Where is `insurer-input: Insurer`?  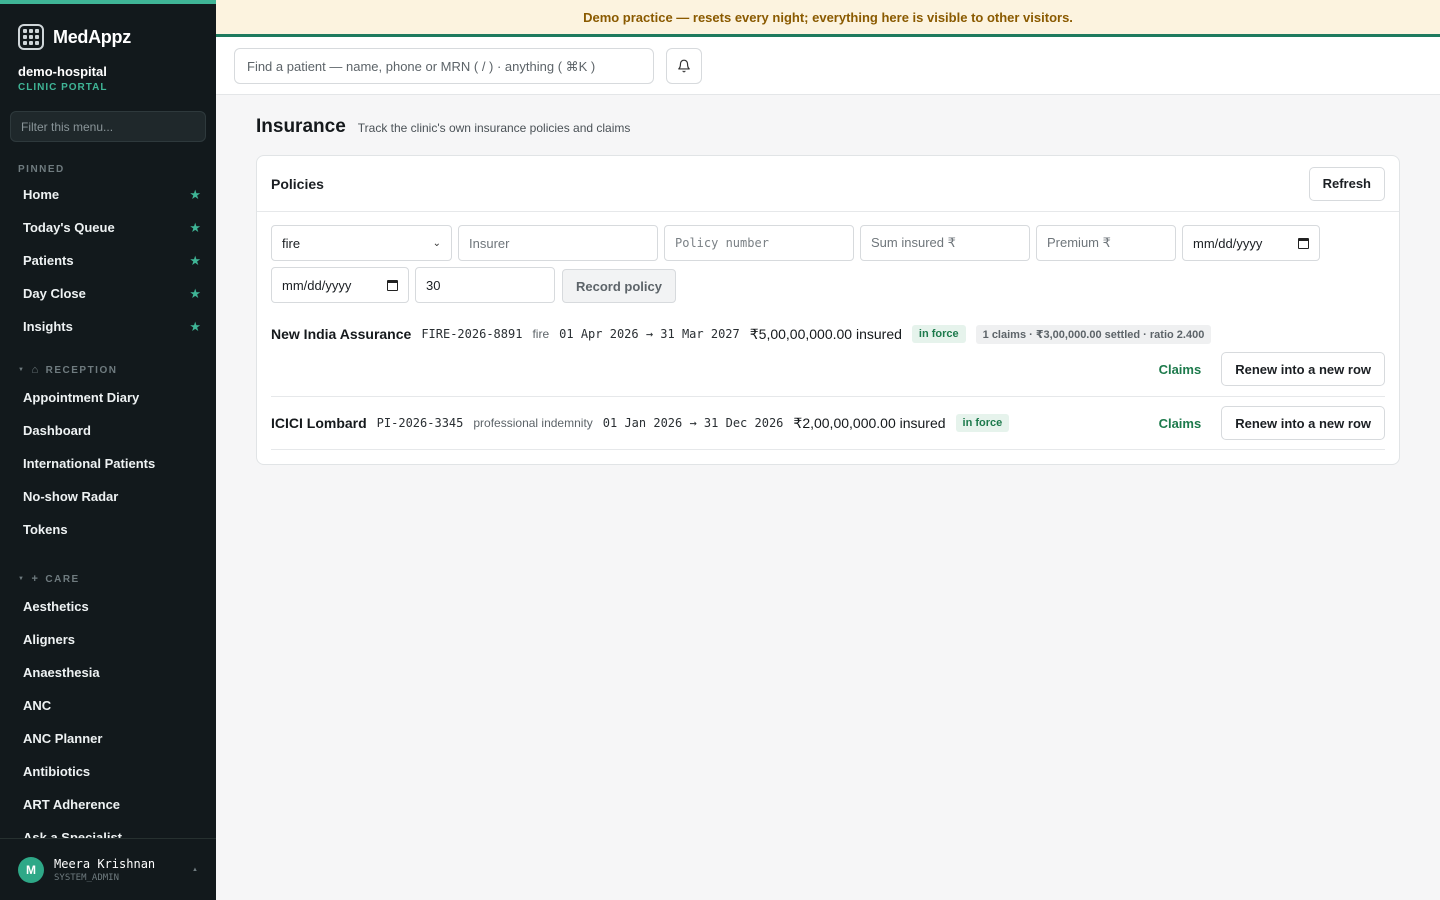 insurer-input: Insurer is located at coordinates (558, 243).